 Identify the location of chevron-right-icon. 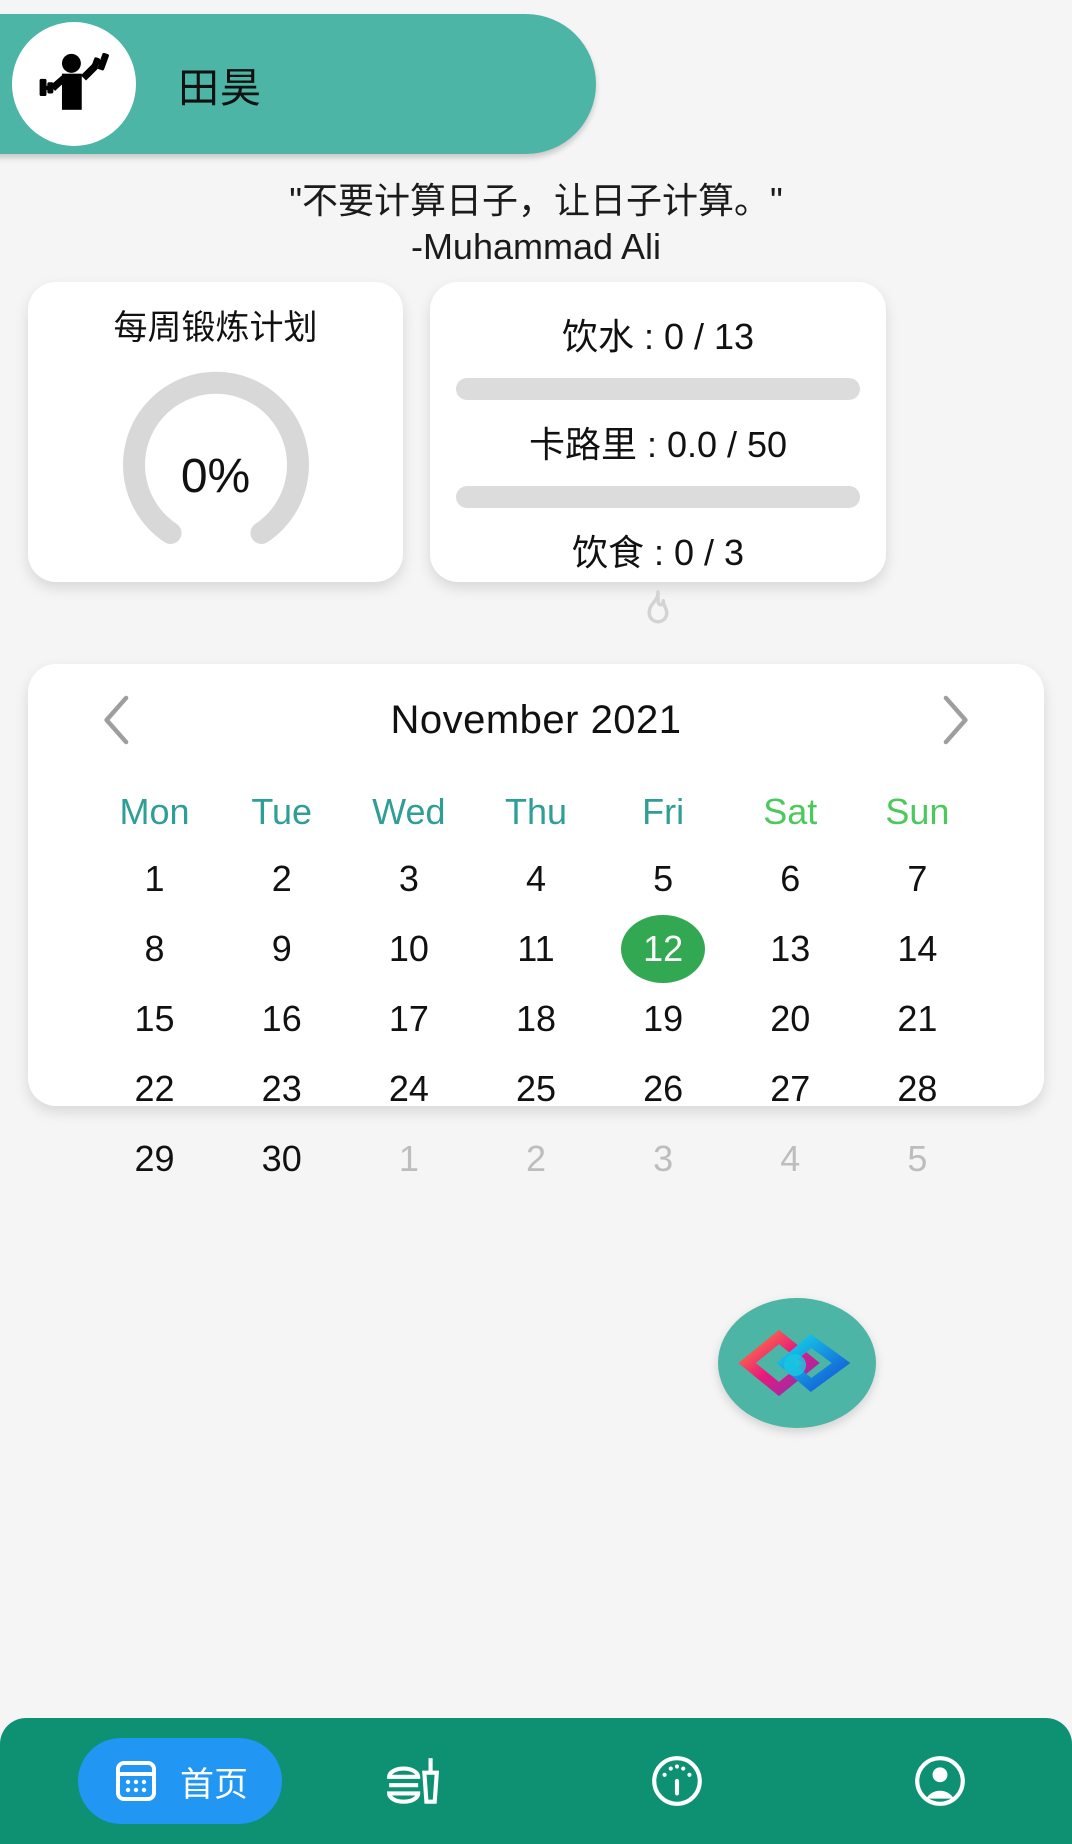
(955, 720).